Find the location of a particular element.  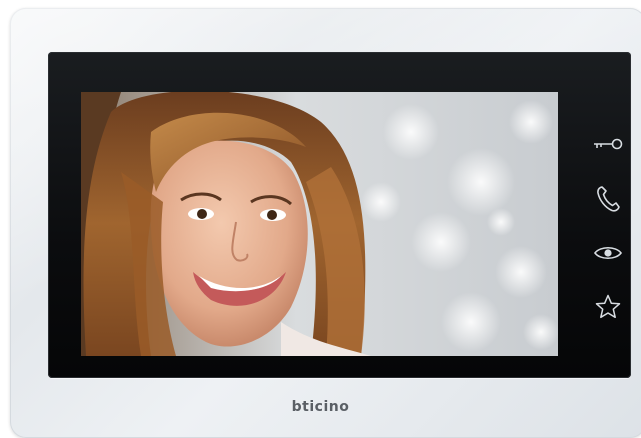

answer-call-button is located at coordinates (608, 199).